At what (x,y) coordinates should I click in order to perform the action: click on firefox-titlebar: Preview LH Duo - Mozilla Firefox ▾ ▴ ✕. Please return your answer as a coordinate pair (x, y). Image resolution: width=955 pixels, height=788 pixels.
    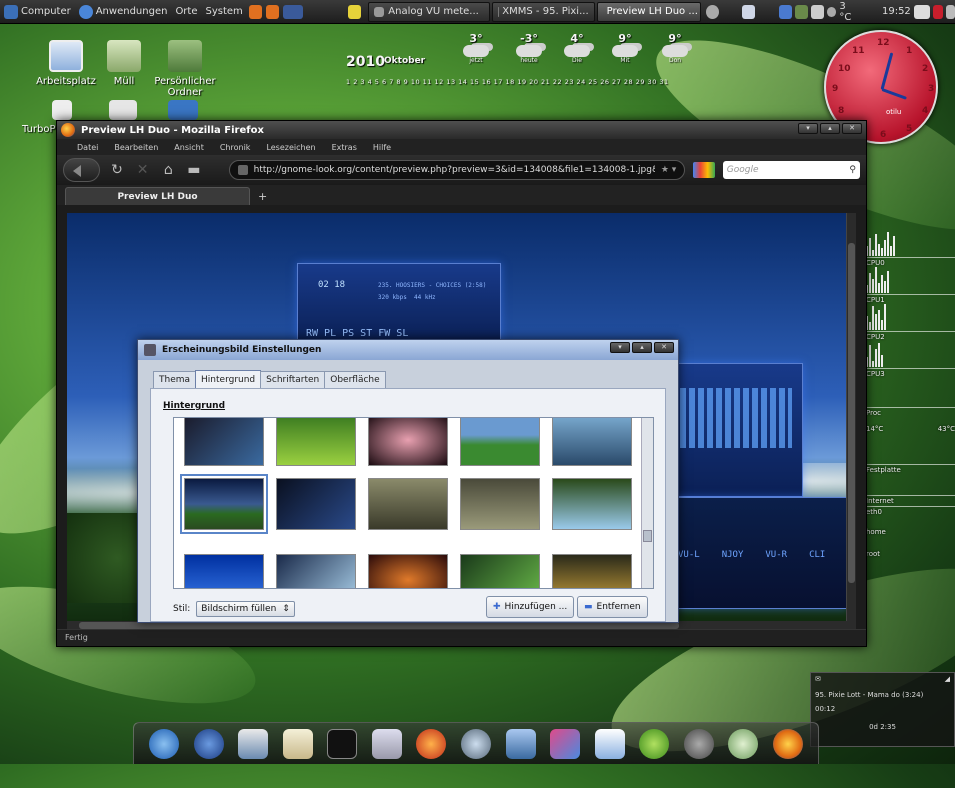
    Looking at the image, I should click on (461, 130).